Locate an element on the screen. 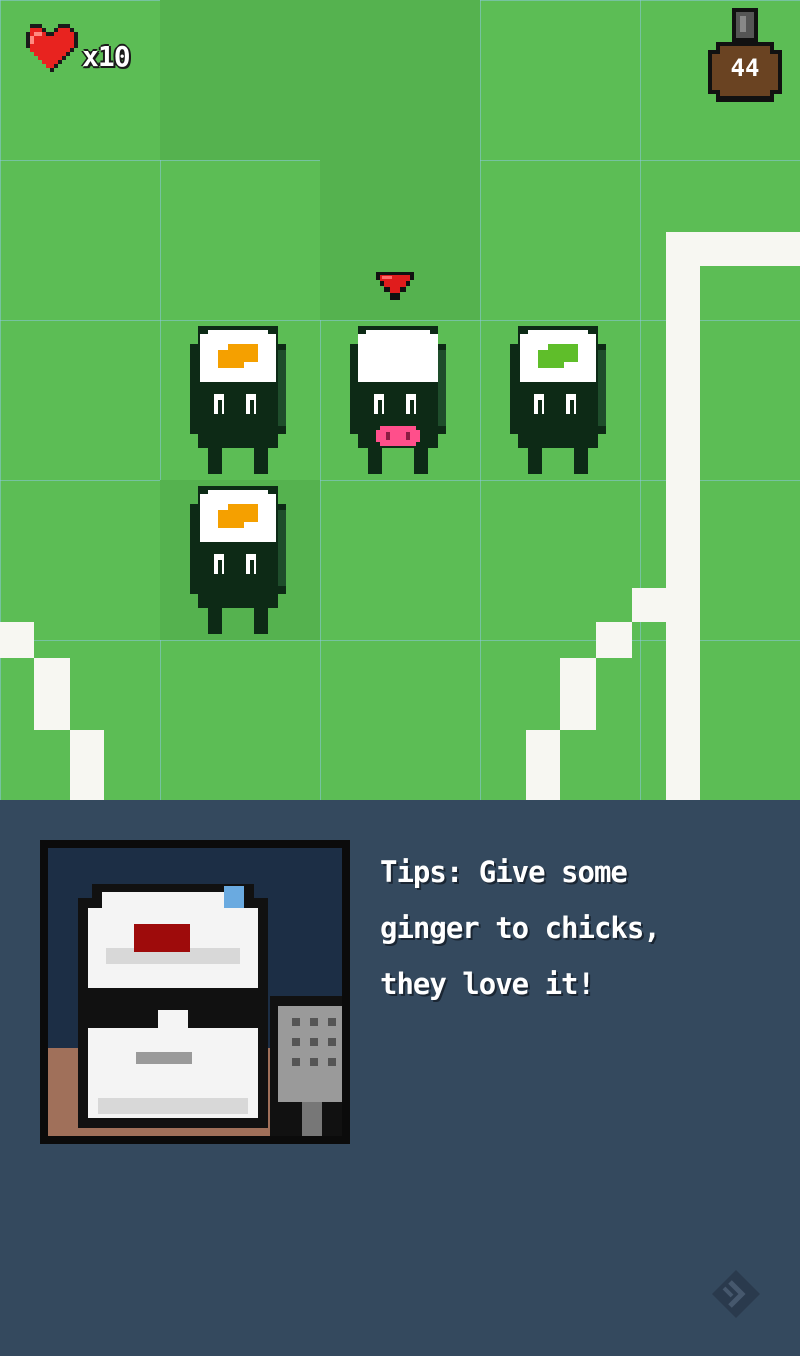 The height and width of the screenshot is (1356, 800). tip-line: Tips: Give some is located at coordinates (504, 872).